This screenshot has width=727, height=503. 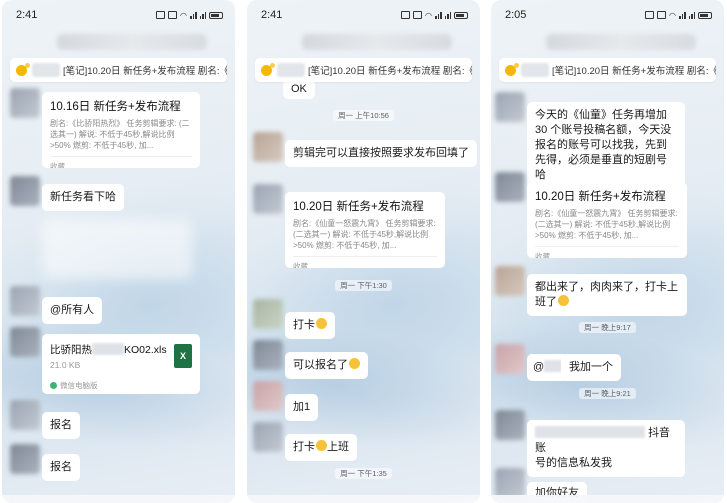 What do you see at coordinates (121, 364) in the screenshot?
I see `file-card: 比骄阳热 KO02.xls 21.0 KB 微信电脑版 X` at bounding box center [121, 364].